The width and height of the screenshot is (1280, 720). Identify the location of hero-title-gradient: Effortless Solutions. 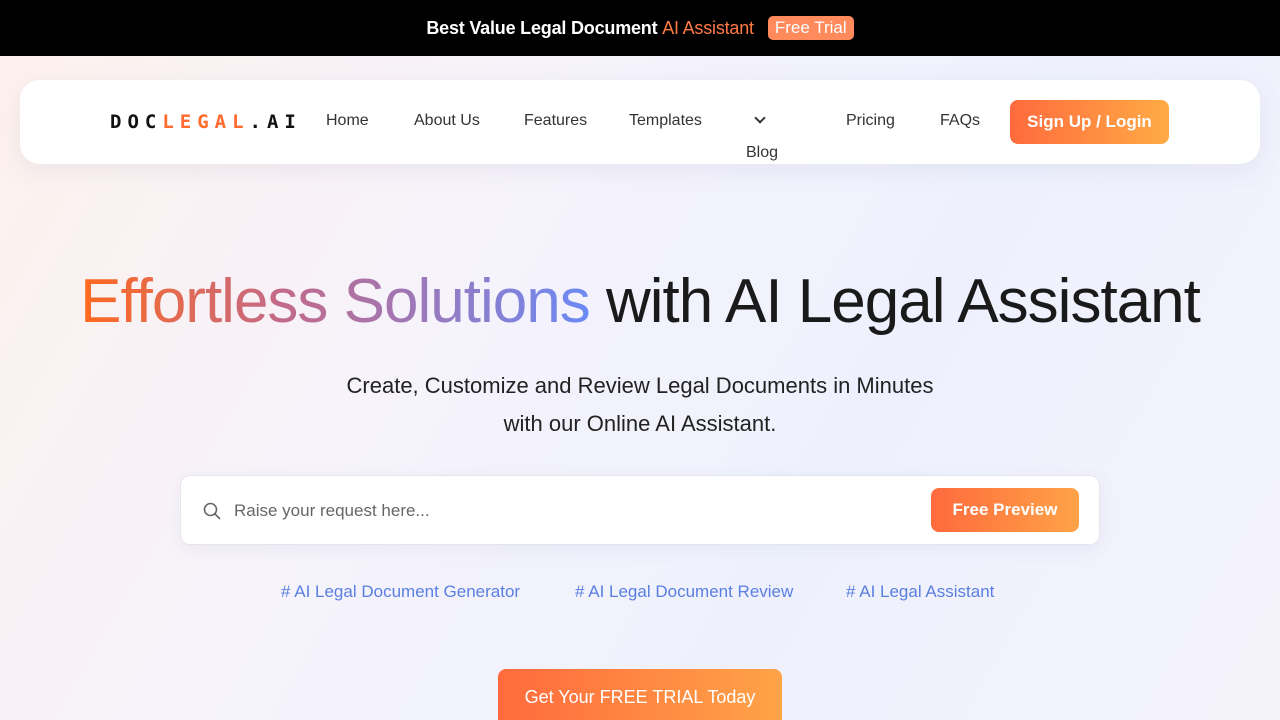
(335, 301).